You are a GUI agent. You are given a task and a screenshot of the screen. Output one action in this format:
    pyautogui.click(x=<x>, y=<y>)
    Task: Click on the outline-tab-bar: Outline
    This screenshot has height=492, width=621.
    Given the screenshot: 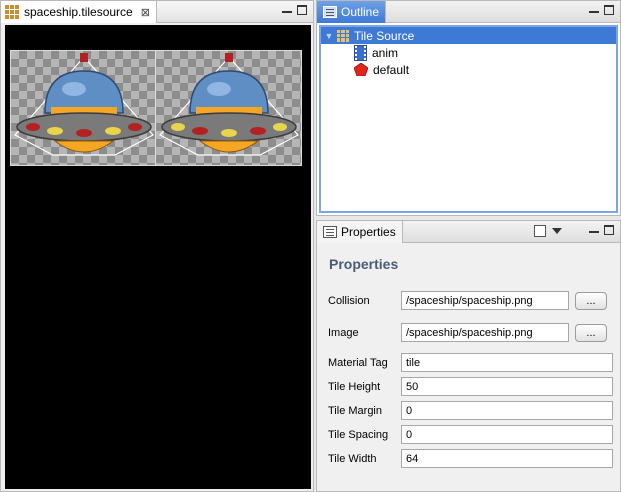 What is the action you would take?
    pyautogui.click(x=468, y=12)
    